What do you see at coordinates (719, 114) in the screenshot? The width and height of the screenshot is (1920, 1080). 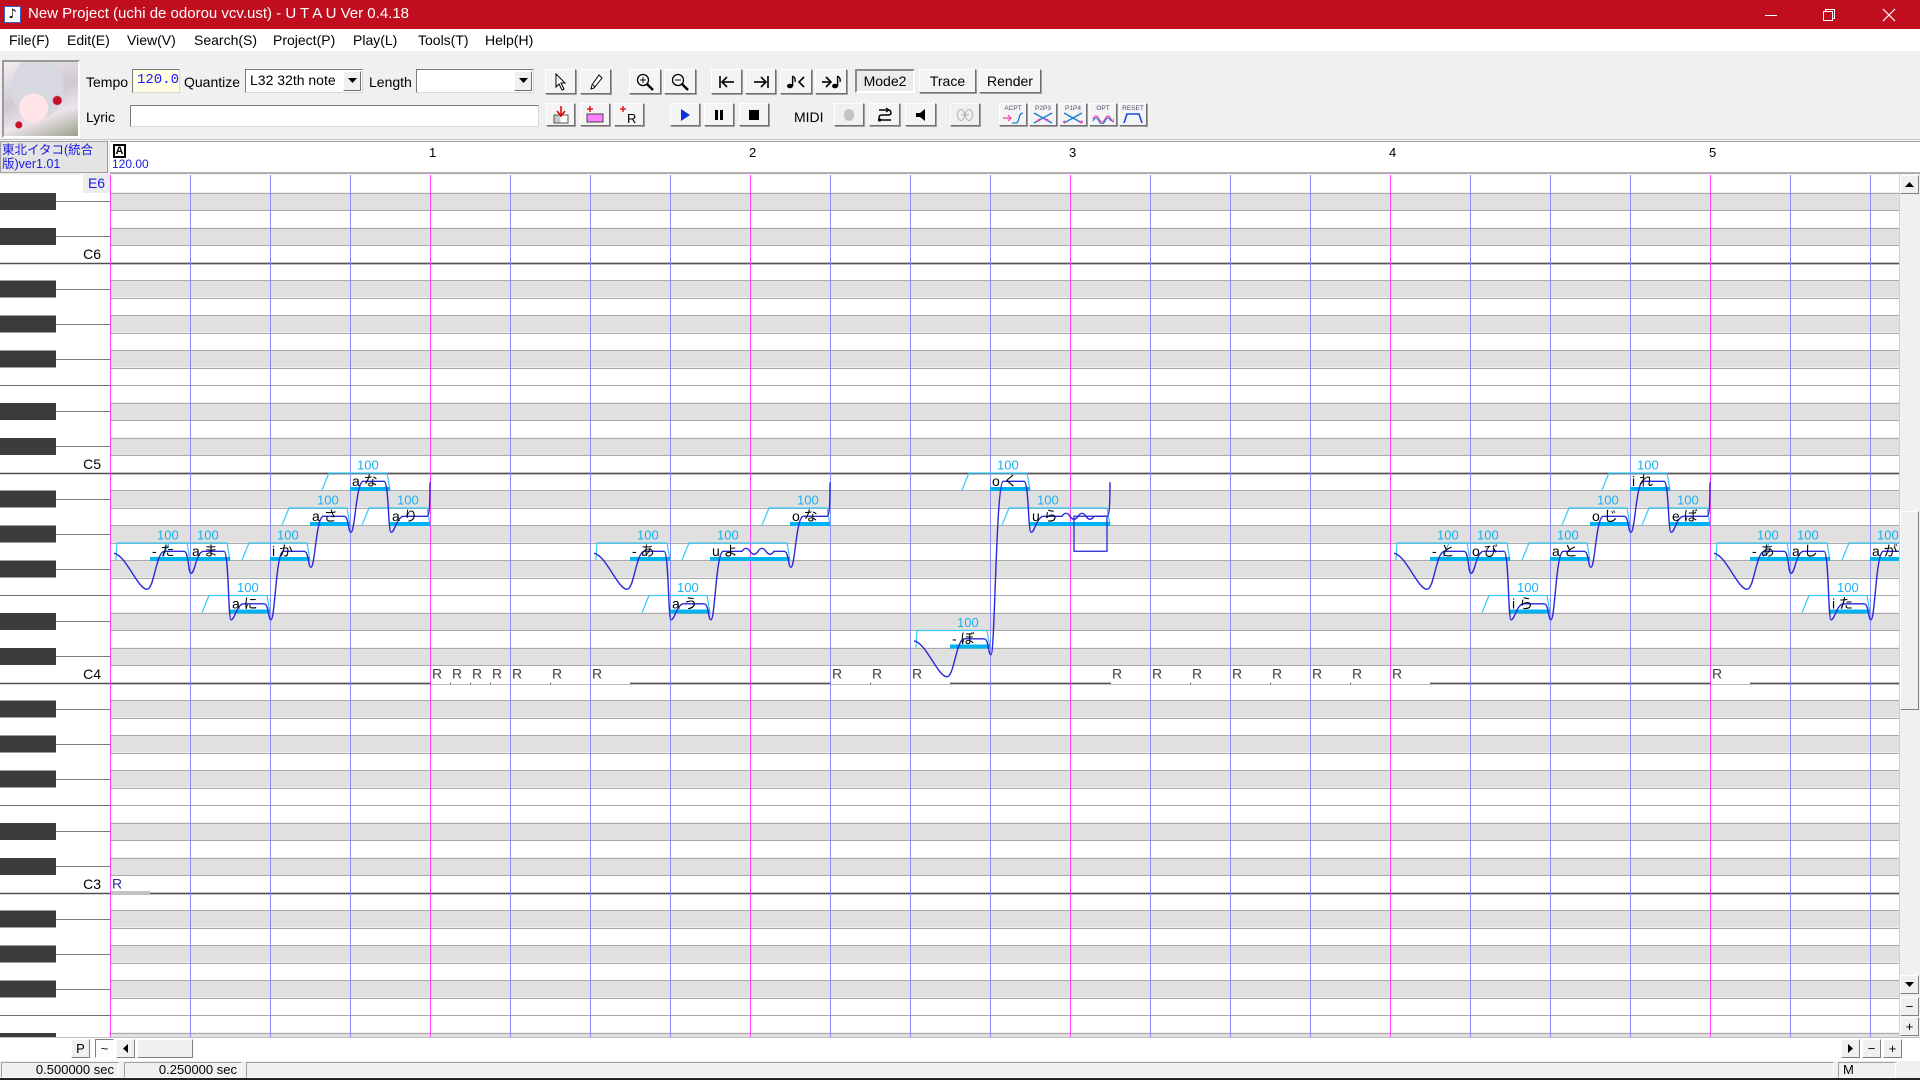 I see `pause-button` at bounding box center [719, 114].